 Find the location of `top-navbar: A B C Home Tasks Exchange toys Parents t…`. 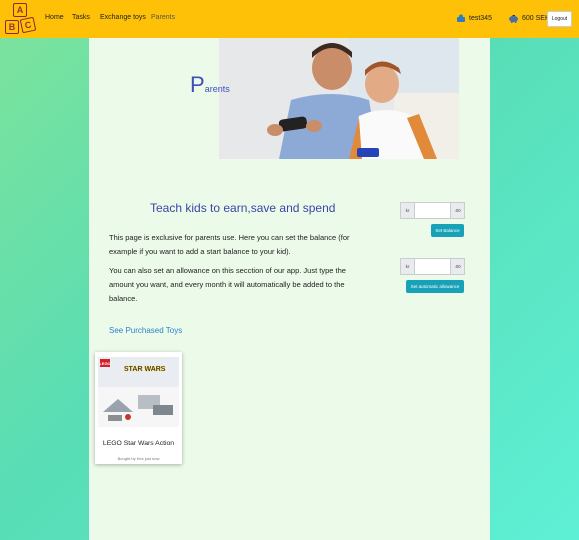

top-navbar: A B C Home Tasks Exchange toys Parents t… is located at coordinates (289, 19).